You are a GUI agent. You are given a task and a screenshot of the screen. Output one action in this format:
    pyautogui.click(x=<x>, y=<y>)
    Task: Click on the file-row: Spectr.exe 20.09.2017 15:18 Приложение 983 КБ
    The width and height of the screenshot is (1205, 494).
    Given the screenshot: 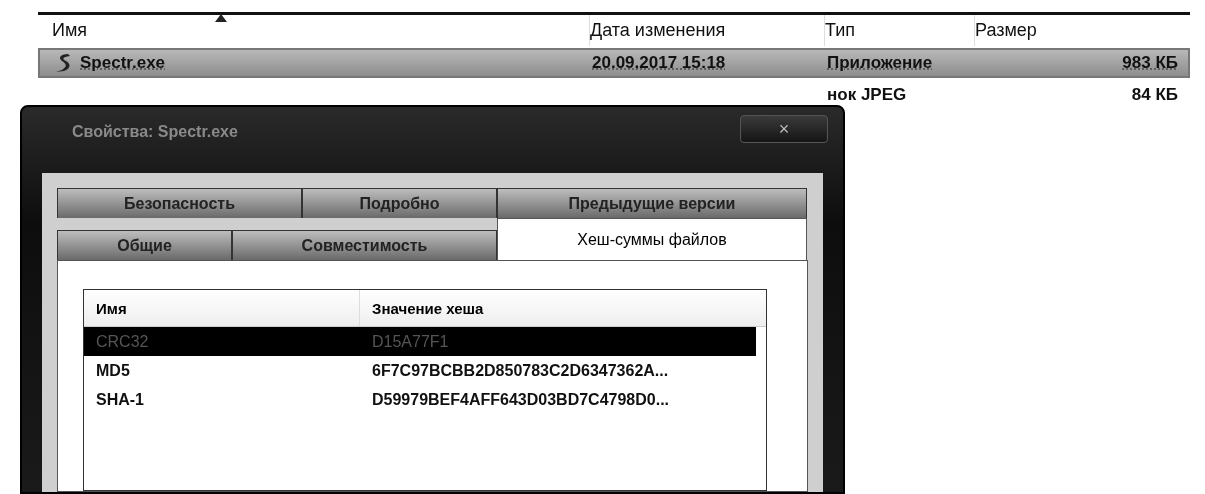 What is the action you would take?
    pyautogui.click(x=614, y=63)
    